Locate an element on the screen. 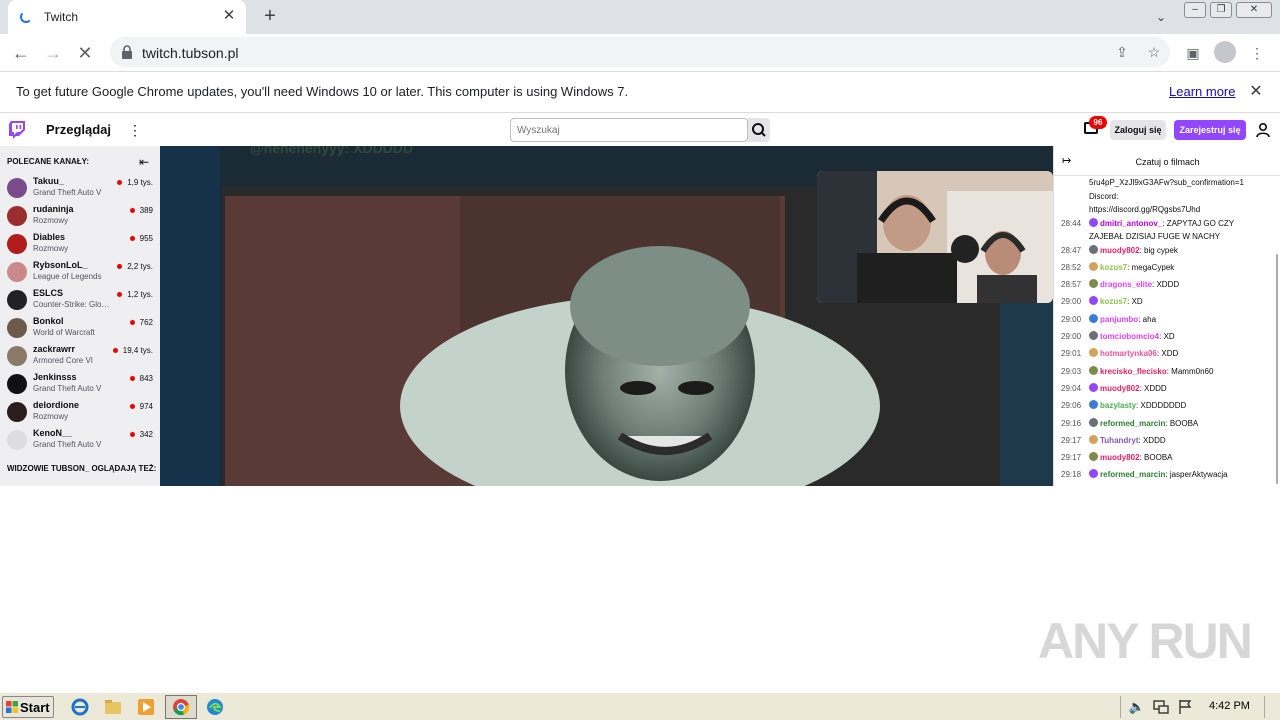 The image size is (1280, 720). chat-timestamp: 29:17 is located at coordinates (1071, 440).